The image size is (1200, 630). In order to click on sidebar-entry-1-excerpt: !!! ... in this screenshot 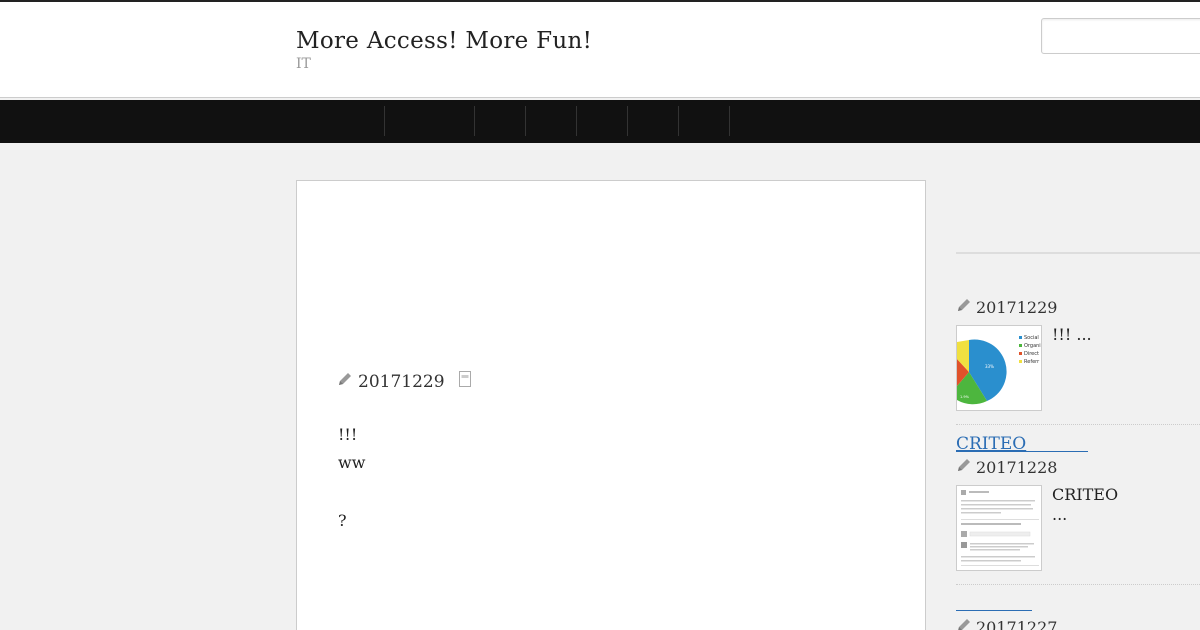, I will do `click(1072, 334)`.